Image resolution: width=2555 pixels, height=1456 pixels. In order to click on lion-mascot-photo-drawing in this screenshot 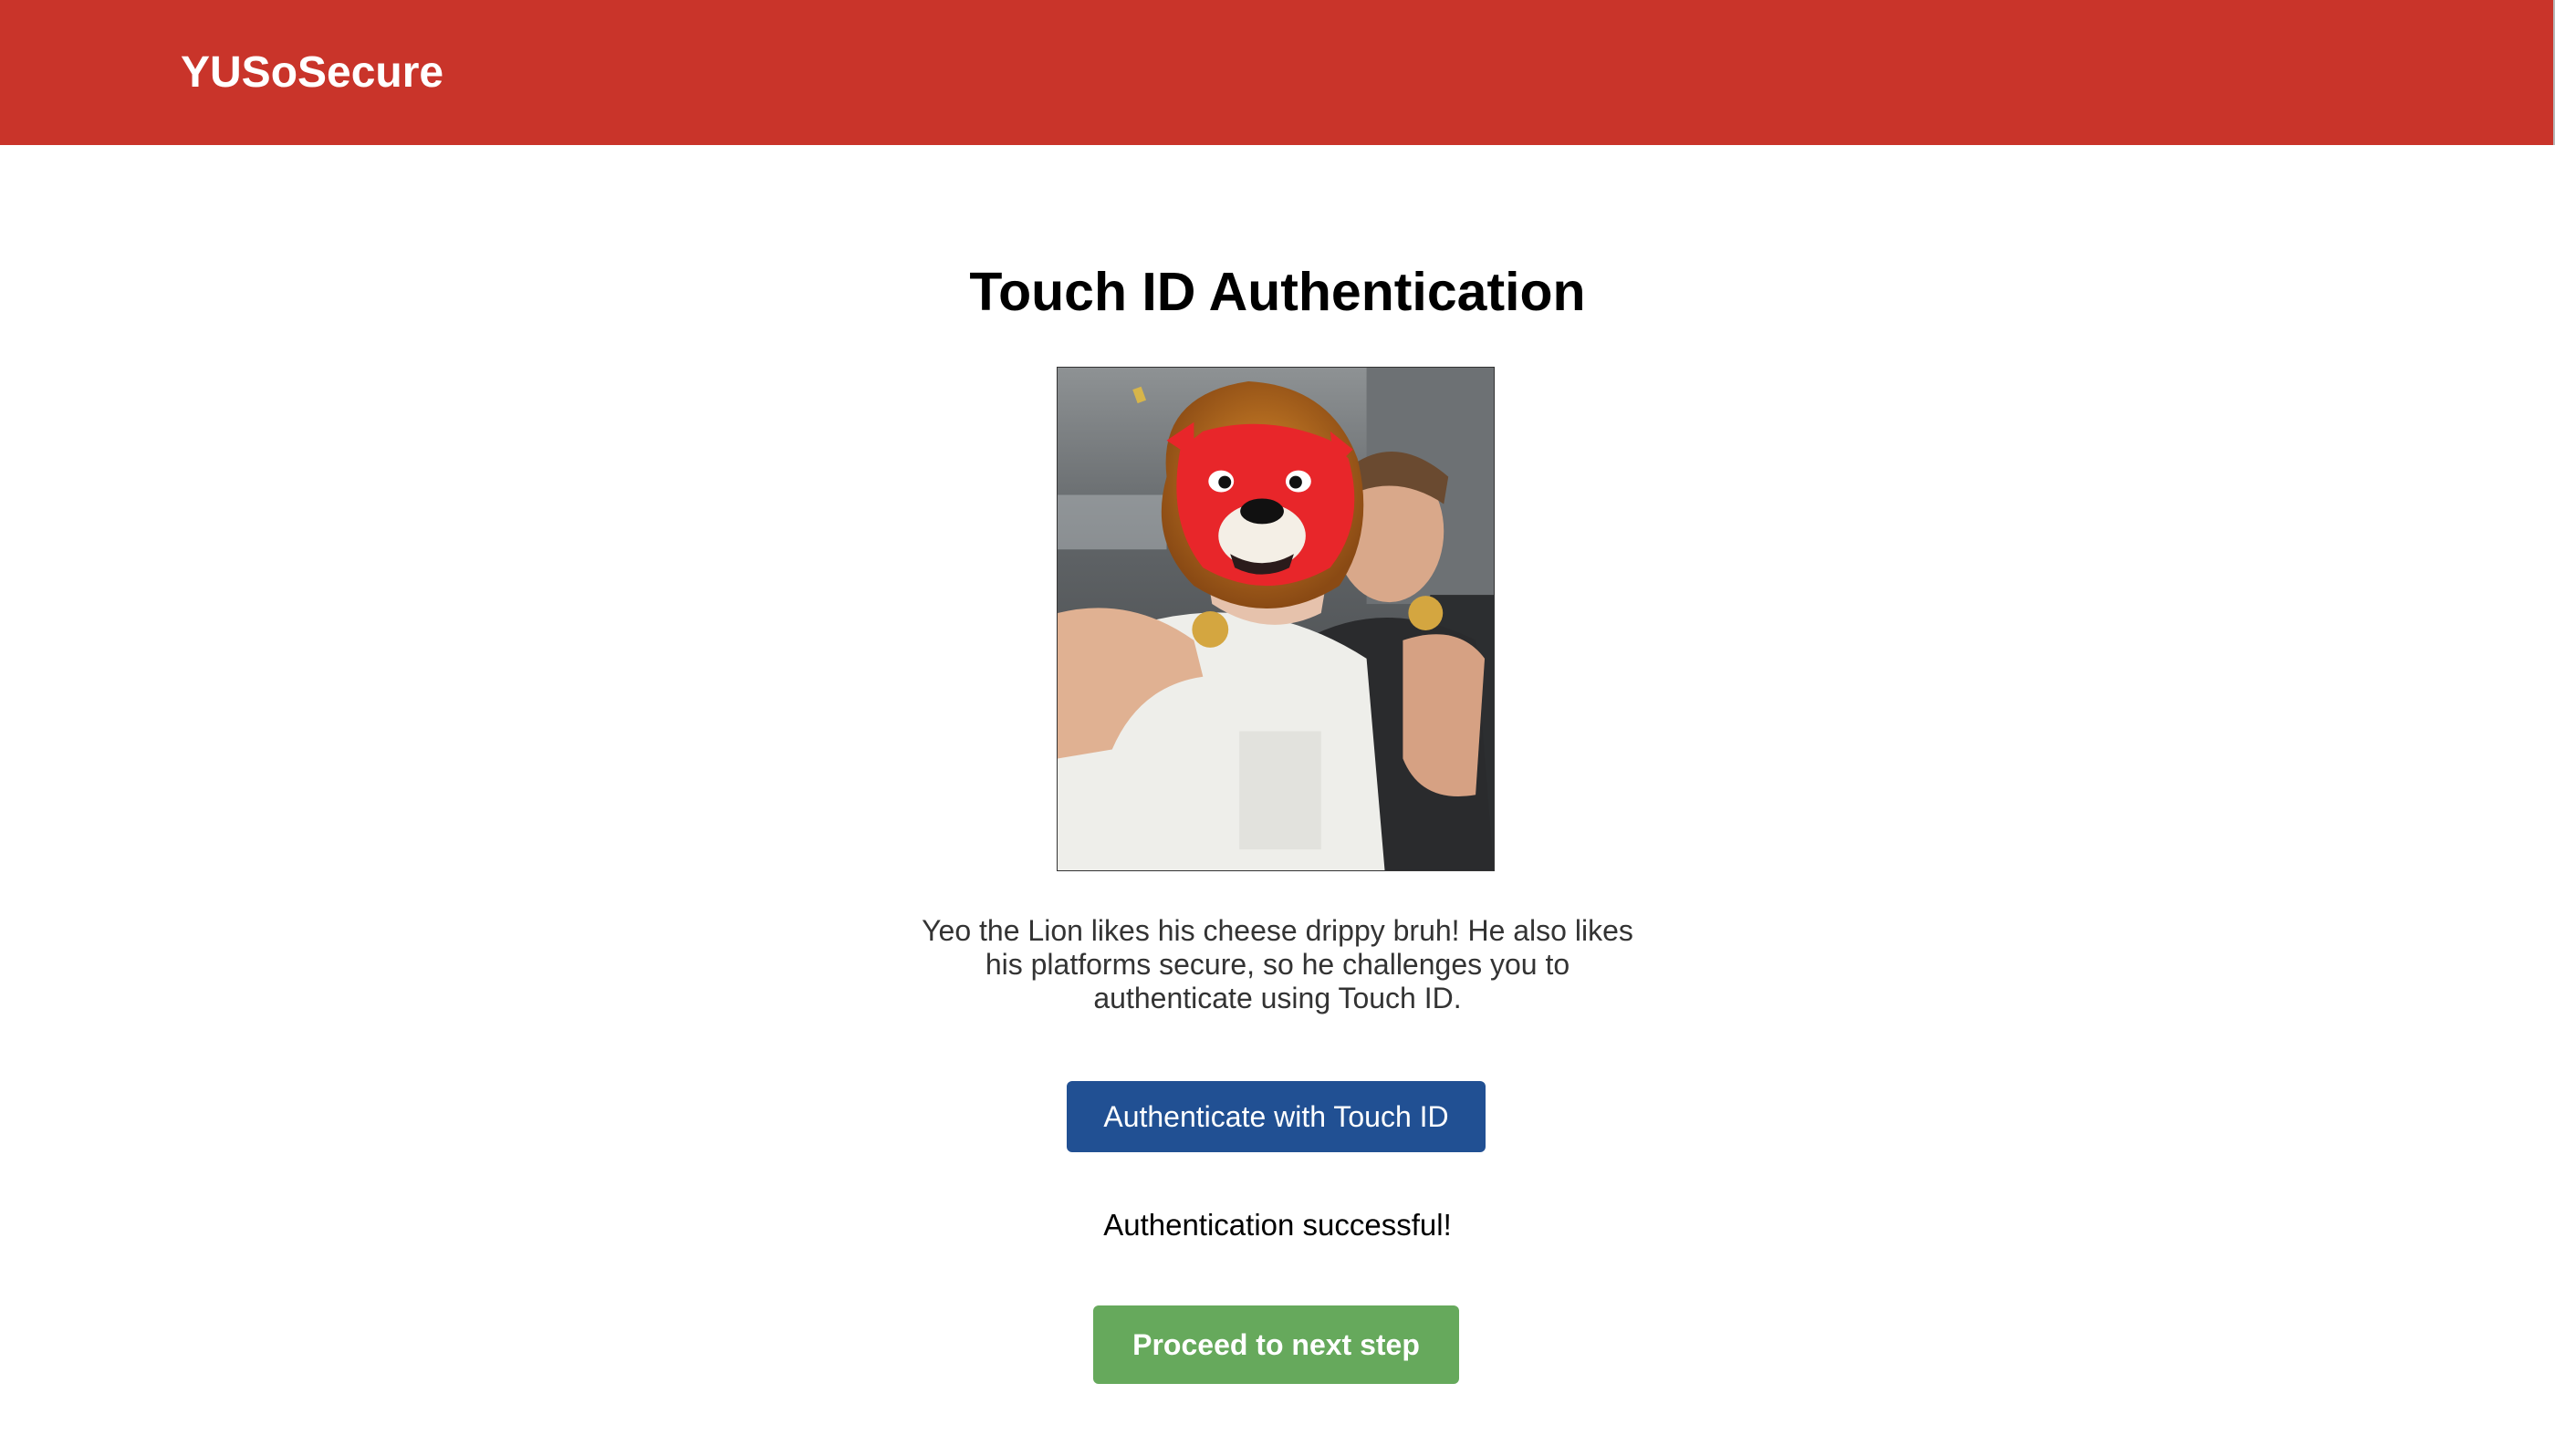, I will do `click(1276, 619)`.